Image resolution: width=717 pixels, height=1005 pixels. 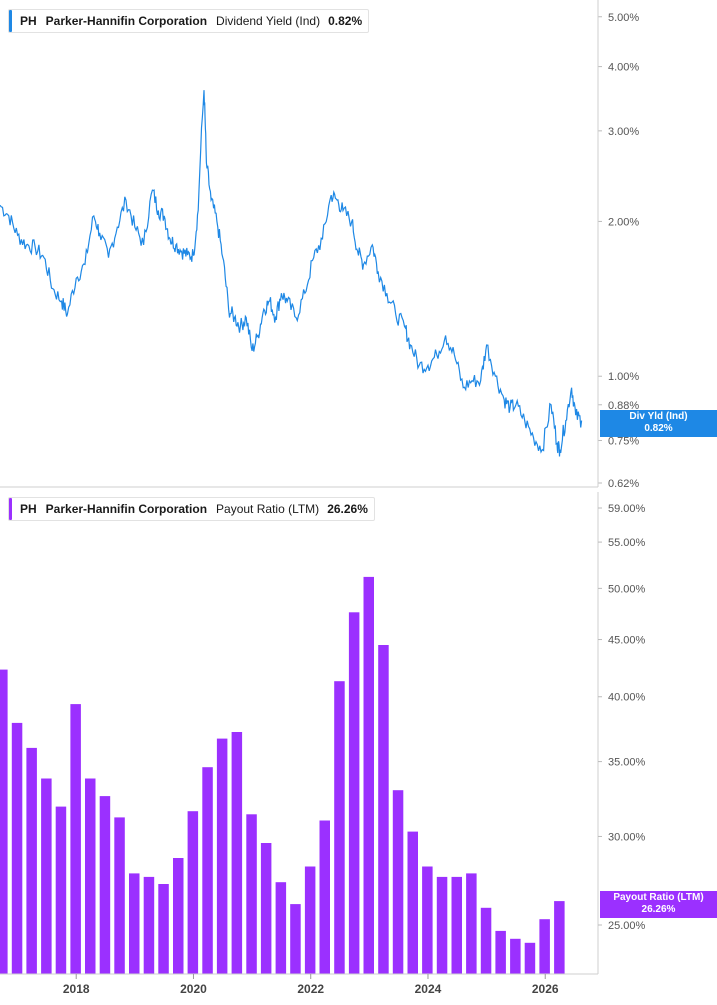 What do you see at coordinates (627, 509) in the screenshot?
I see `y-tick-label: 59.00%` at bounding box center [627, 509].